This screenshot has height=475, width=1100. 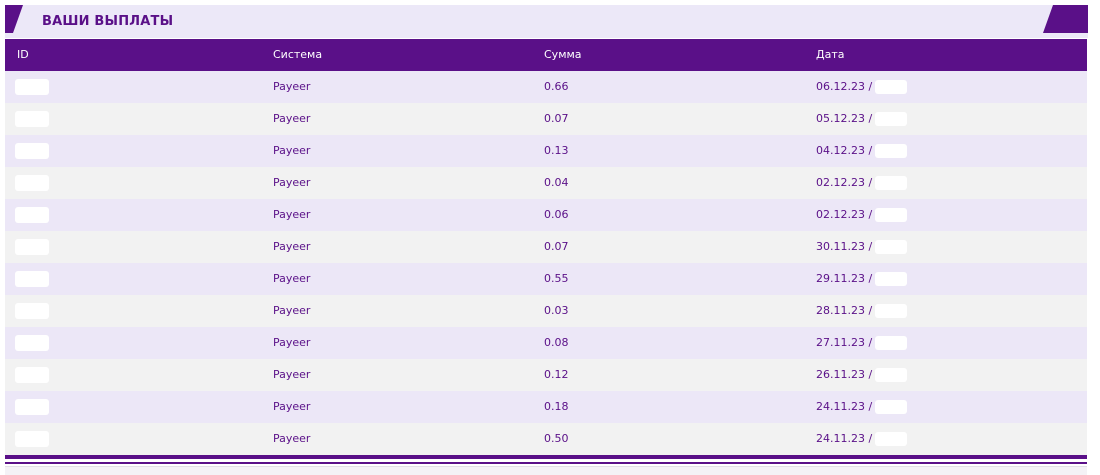 I want to click on table-row: Payeer 0.50 24.11.23 /, so click(x=546, y=439).